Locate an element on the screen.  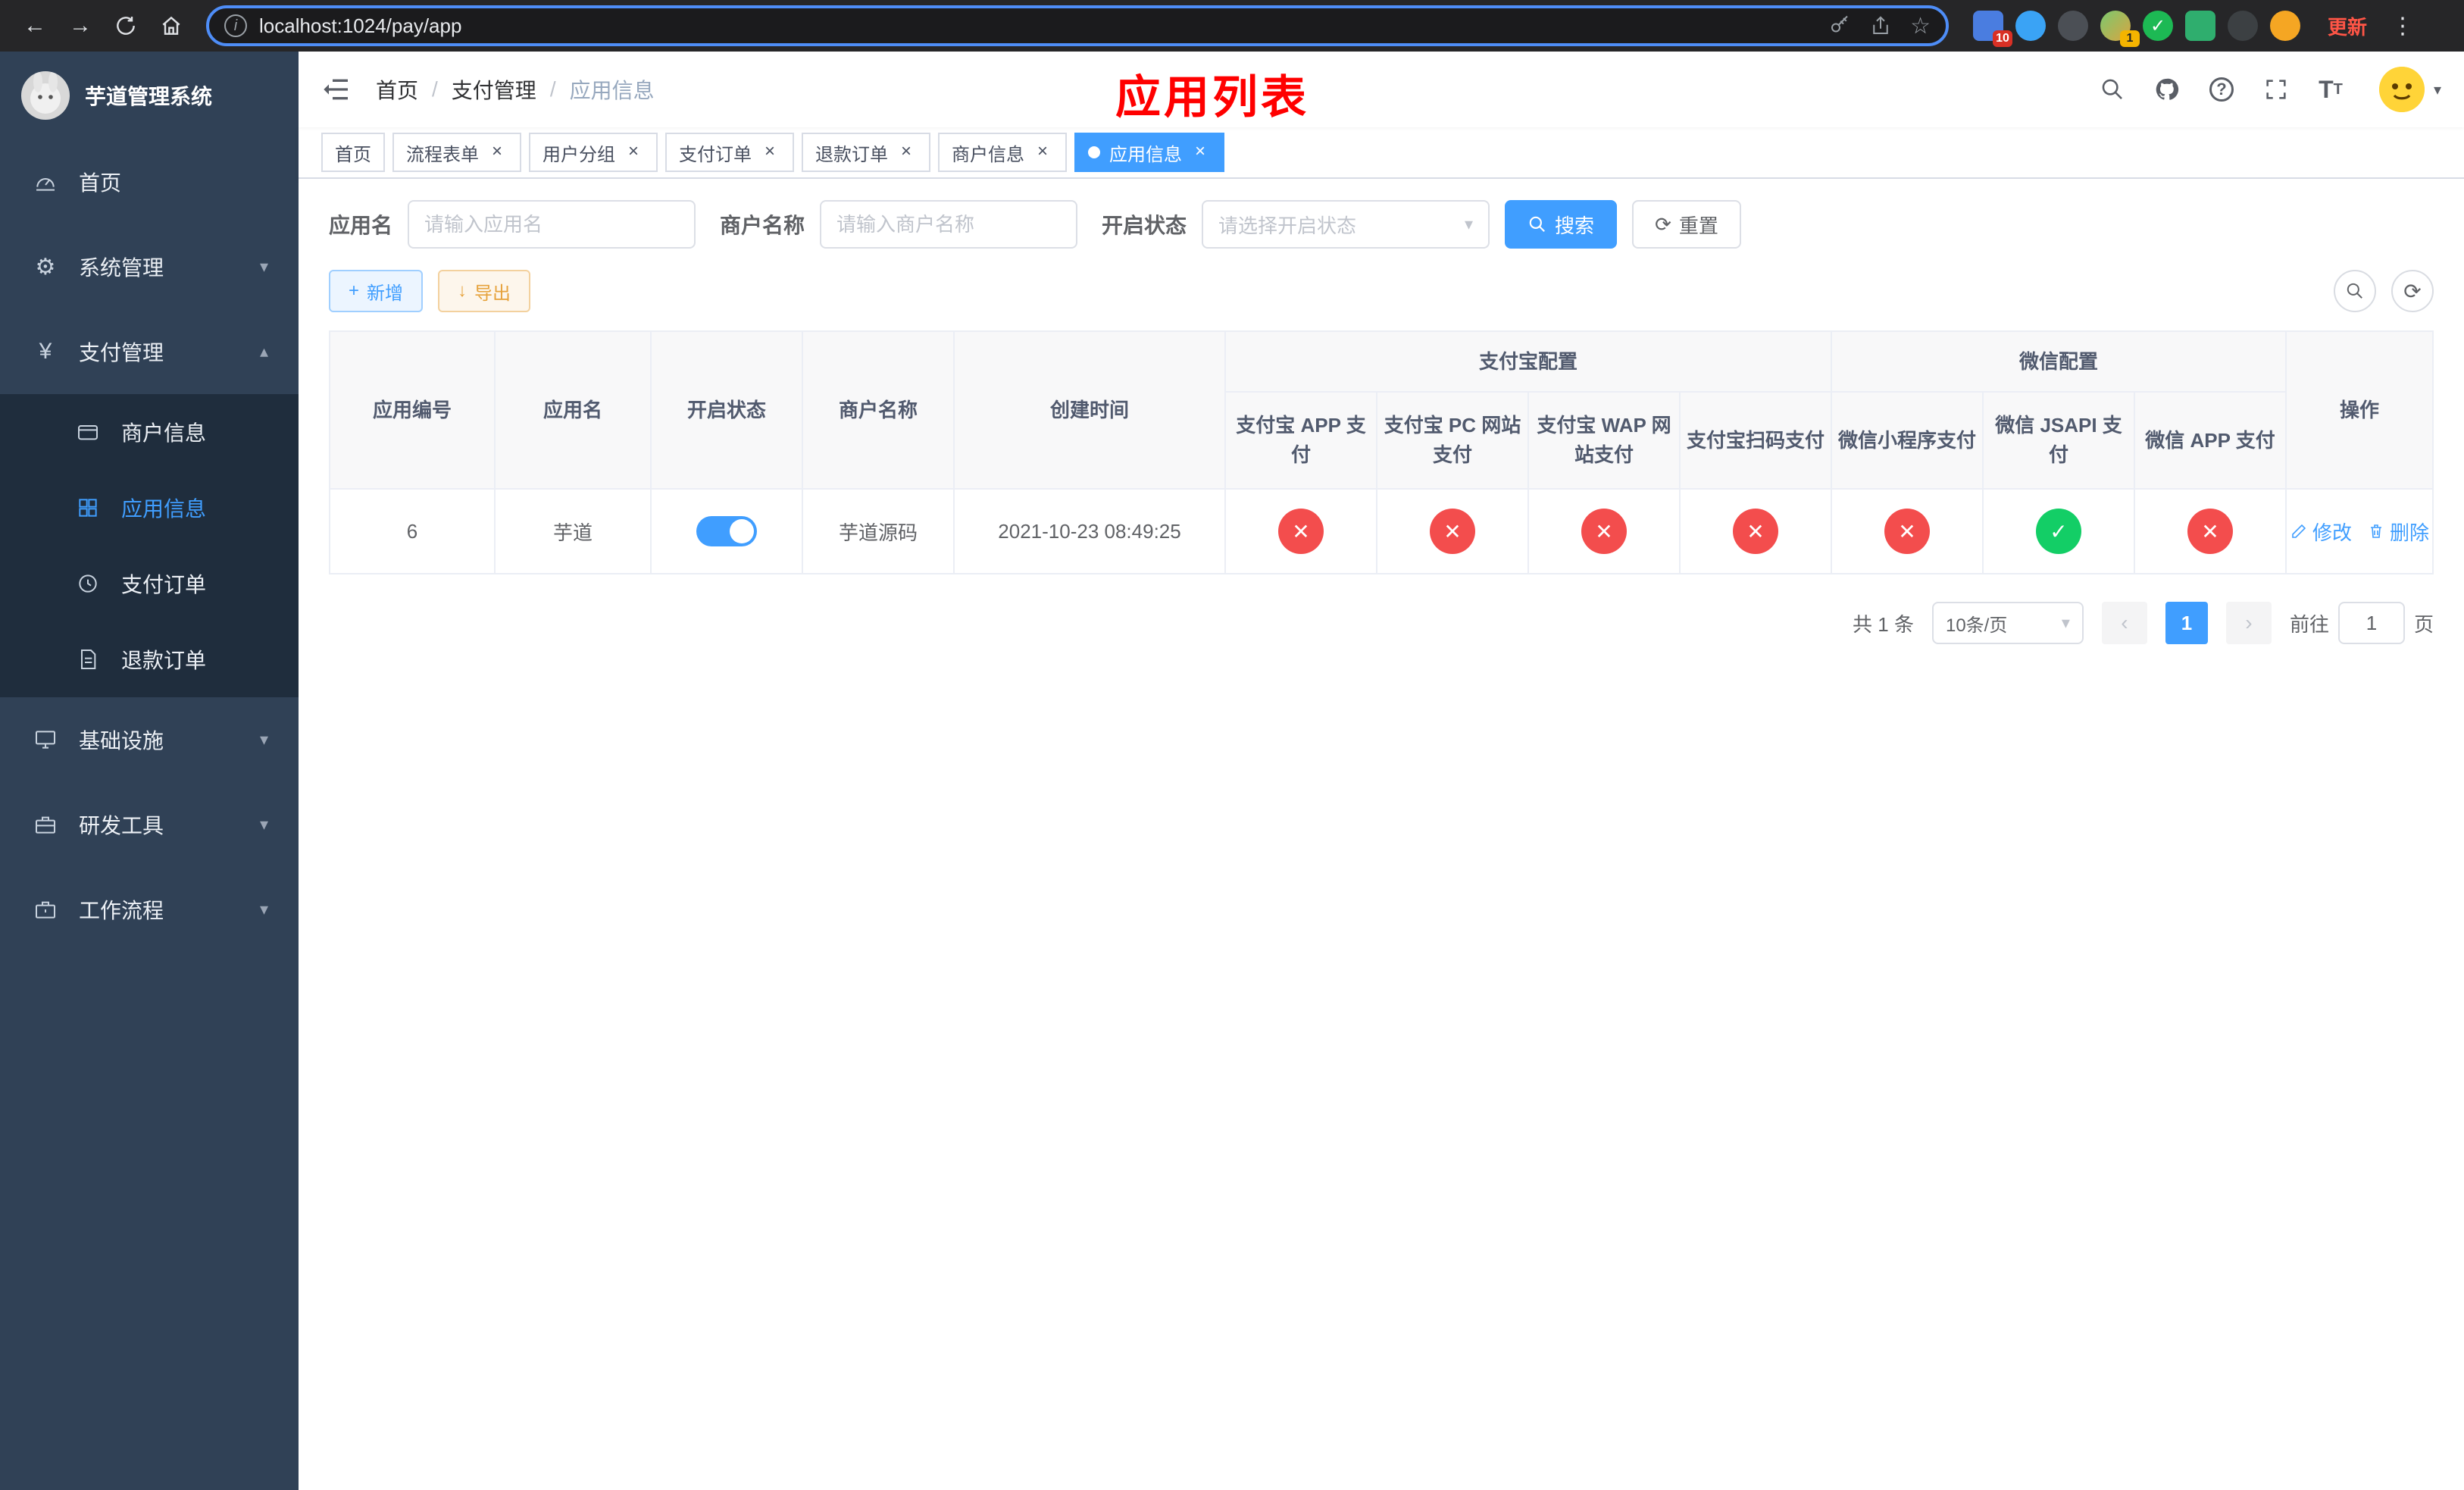
sidebar-item-refund-orders: 退款订单 is located at coordinates (149, 659).